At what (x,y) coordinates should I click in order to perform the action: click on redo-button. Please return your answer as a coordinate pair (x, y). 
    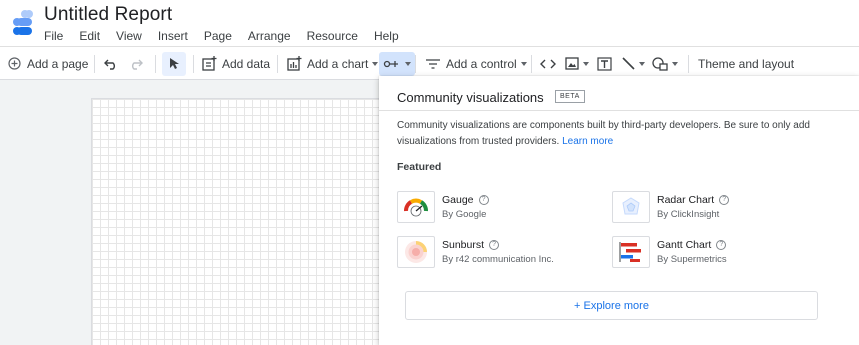
    Looking at the image, I should click on (136, 63).